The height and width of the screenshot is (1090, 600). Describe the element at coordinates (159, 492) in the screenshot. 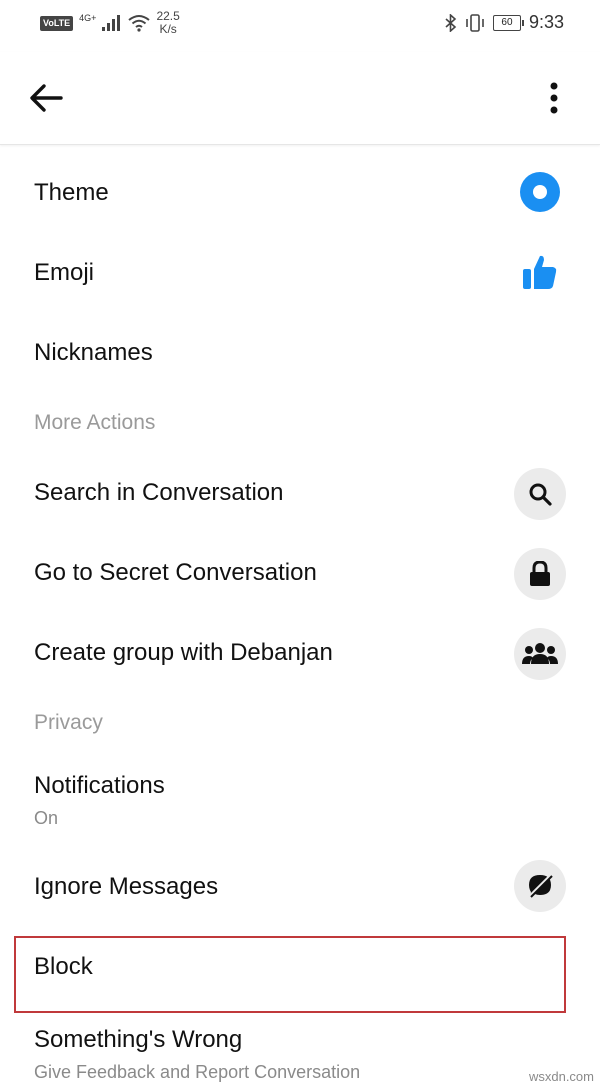

I see `search-label: Search in Conversation` at that location.